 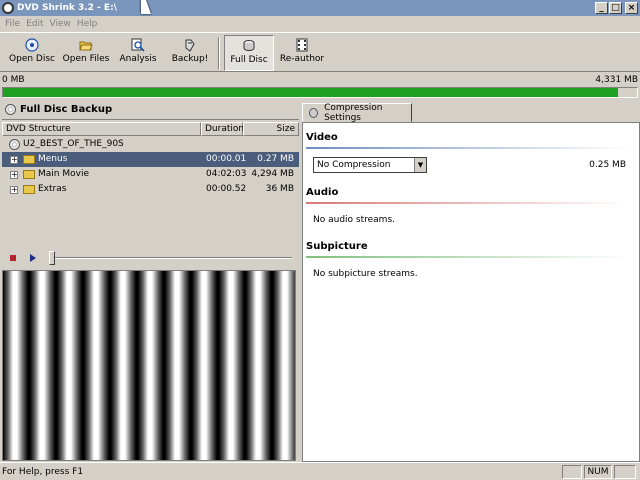 I want to click on open-disc-button: Open Disc, so click(x=32, y=53).